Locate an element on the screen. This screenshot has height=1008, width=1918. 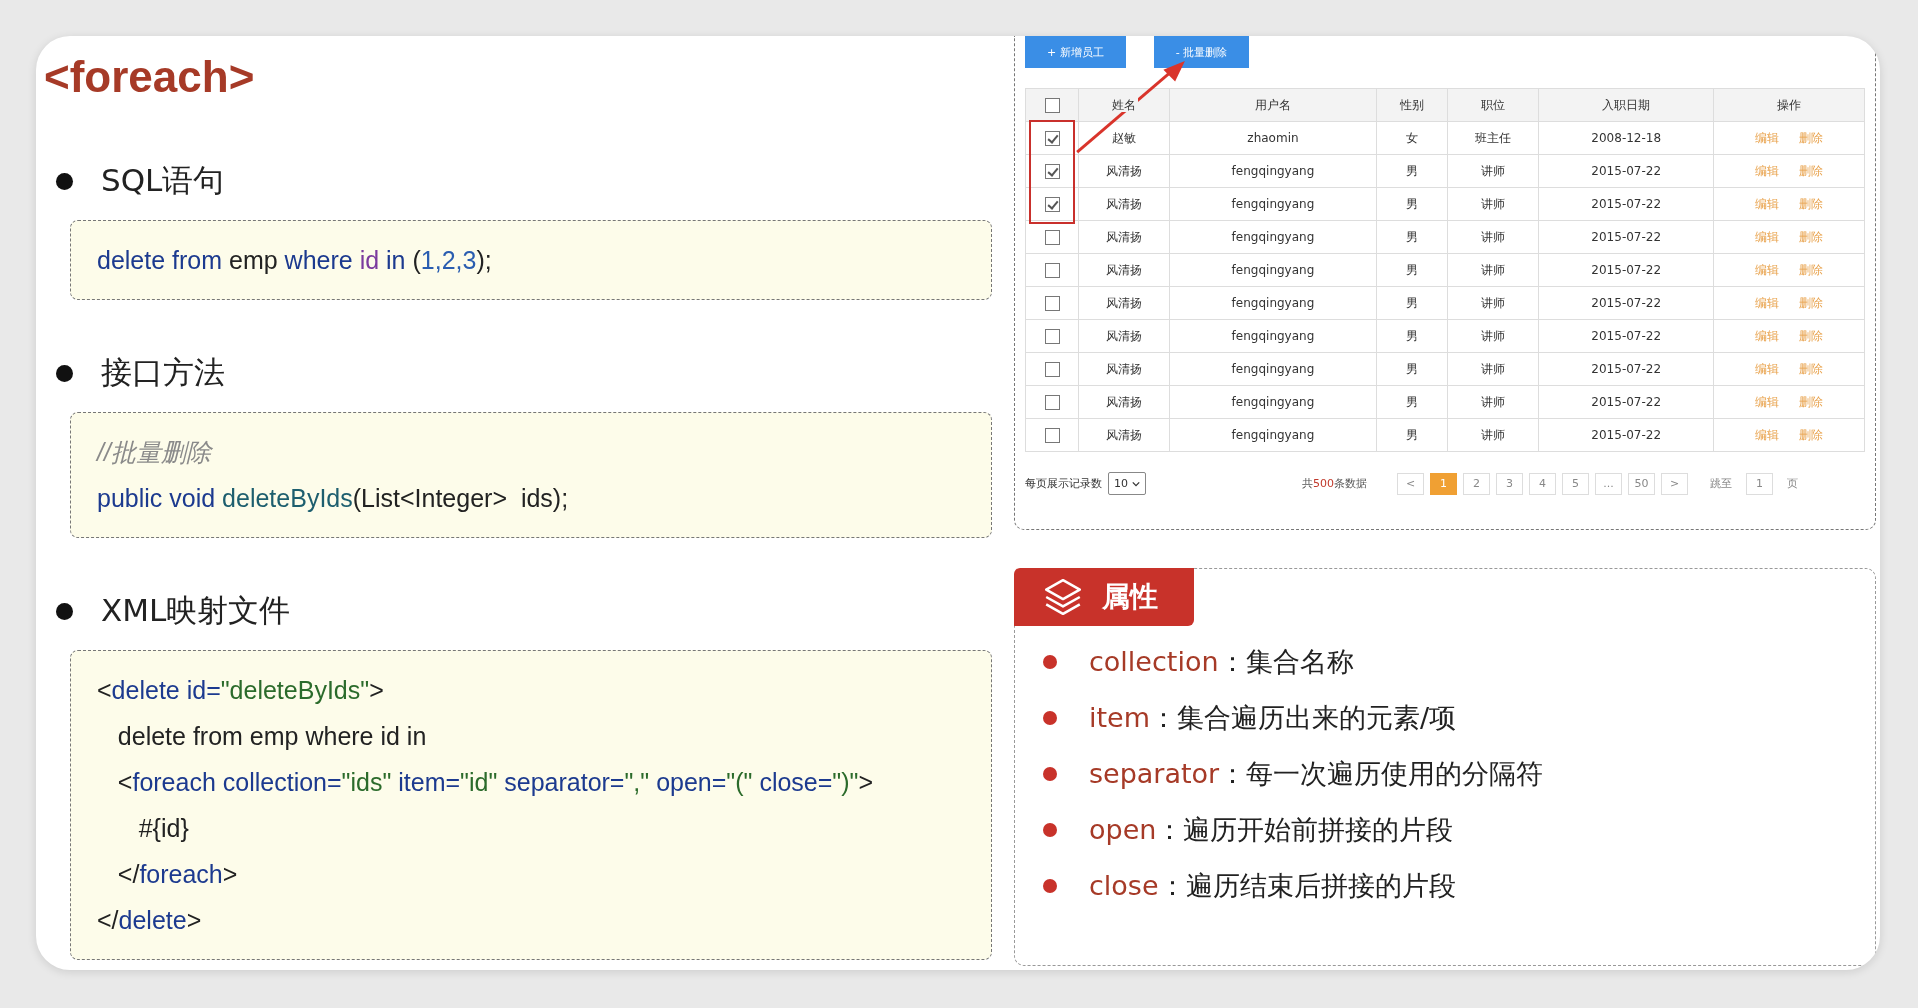
caret-icon is located at coordinates (1136, 483).